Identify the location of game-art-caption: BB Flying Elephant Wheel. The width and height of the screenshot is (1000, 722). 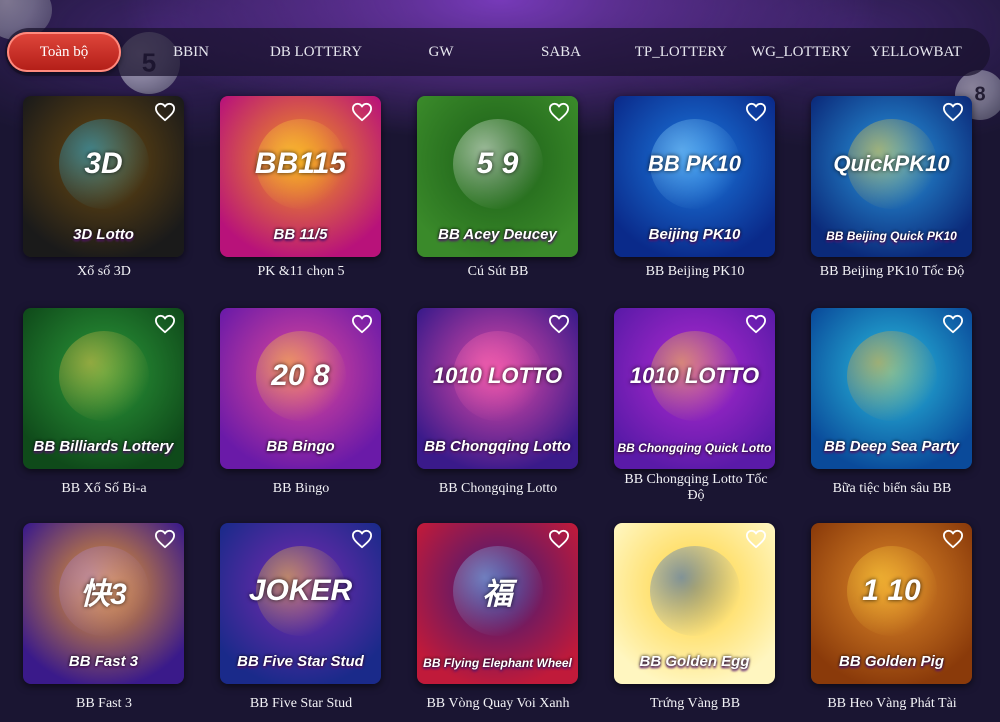
(497, 663).